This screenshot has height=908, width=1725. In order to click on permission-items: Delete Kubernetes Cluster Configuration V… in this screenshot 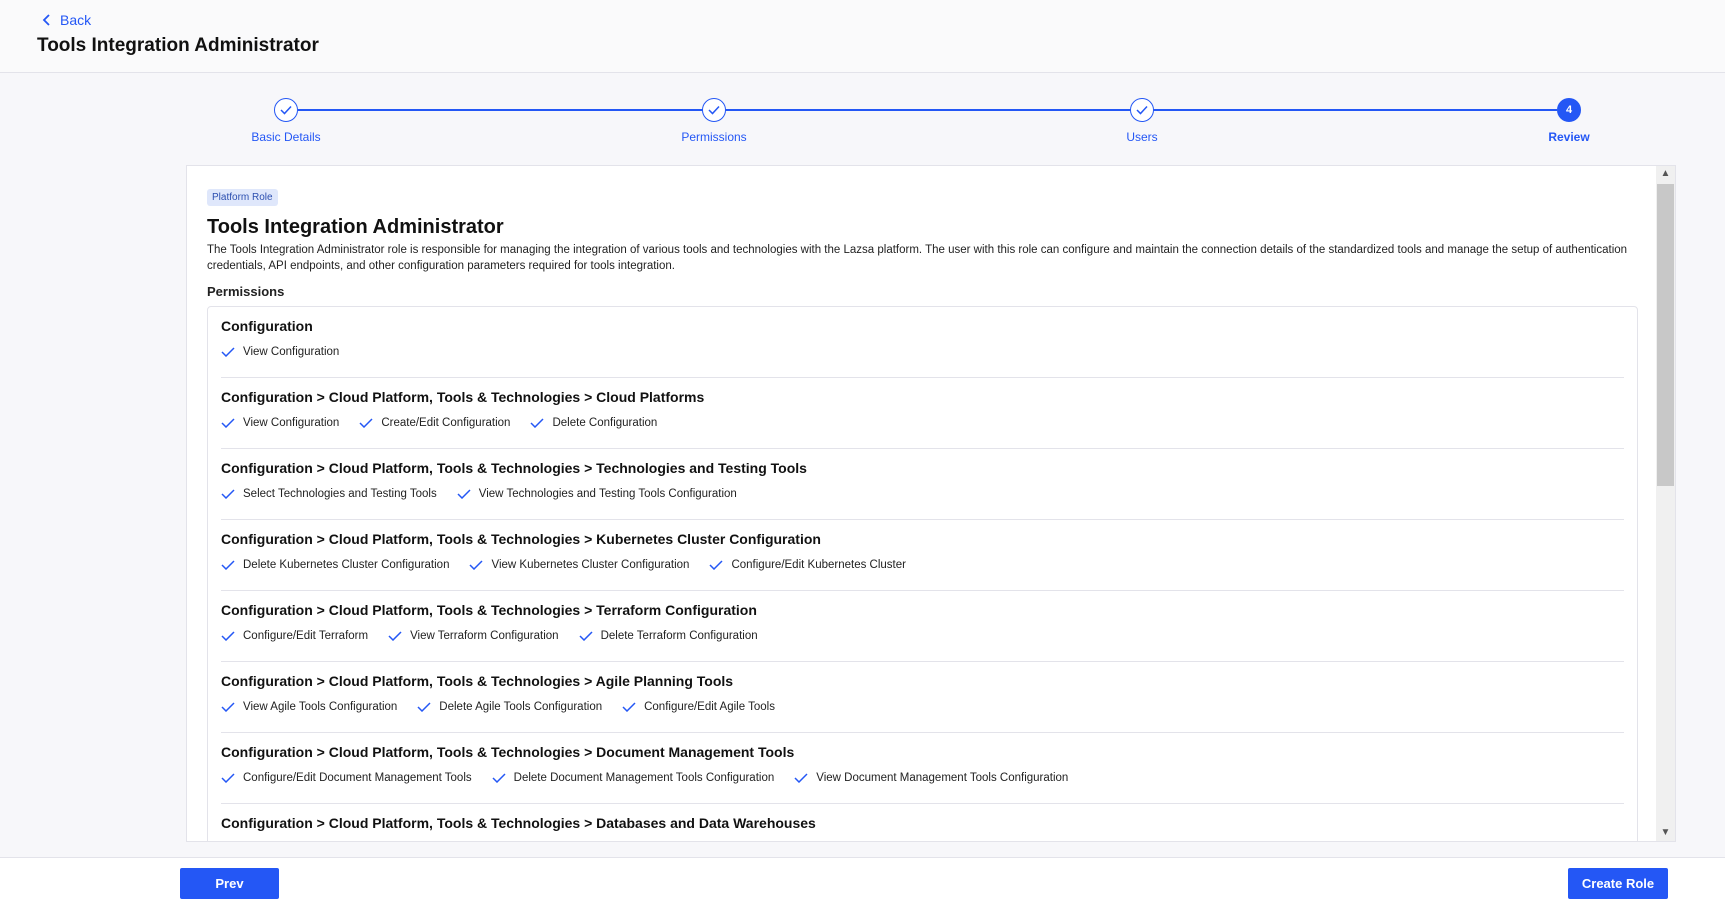, I will do `click(922, 565)`.